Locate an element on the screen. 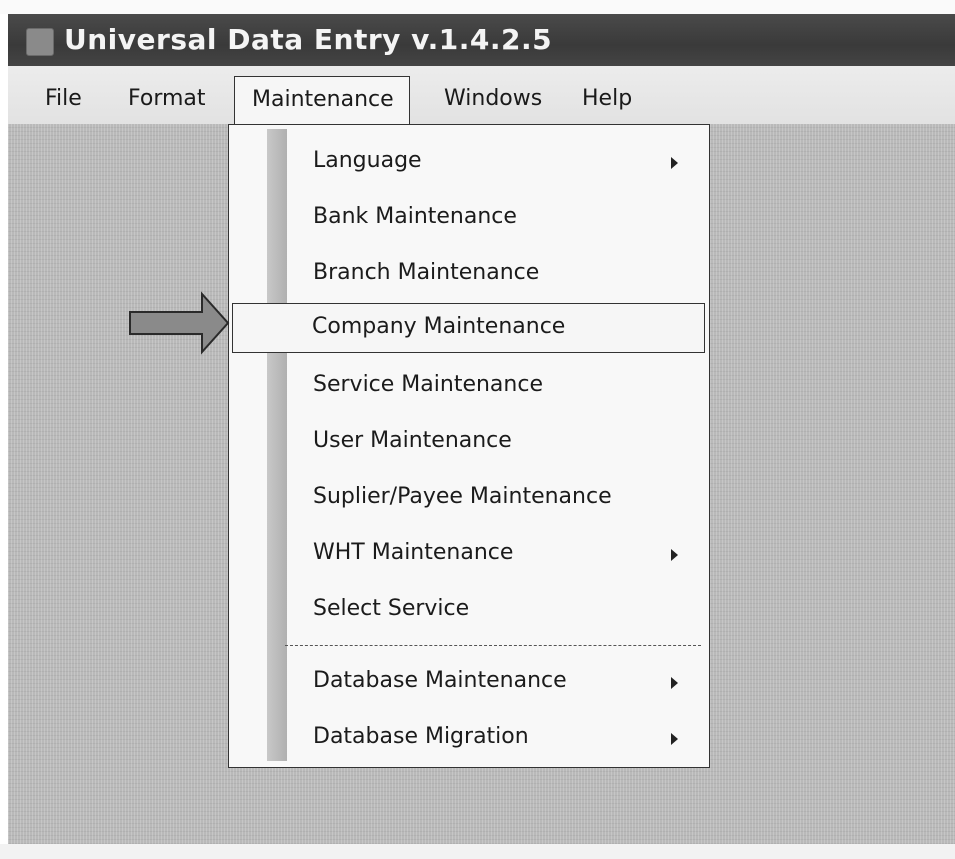  menu-item-label: Service Maintenance is located at coordinates (428, 384).